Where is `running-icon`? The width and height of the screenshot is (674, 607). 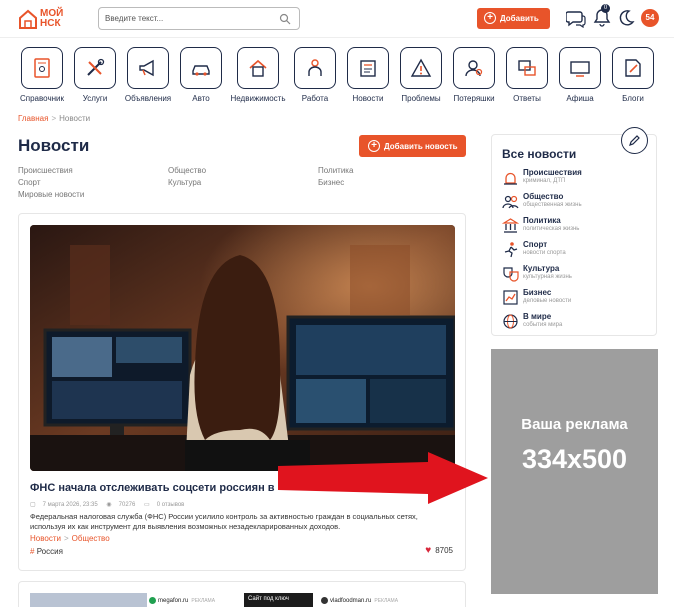 running-icon is located at coordinates (511, 250).